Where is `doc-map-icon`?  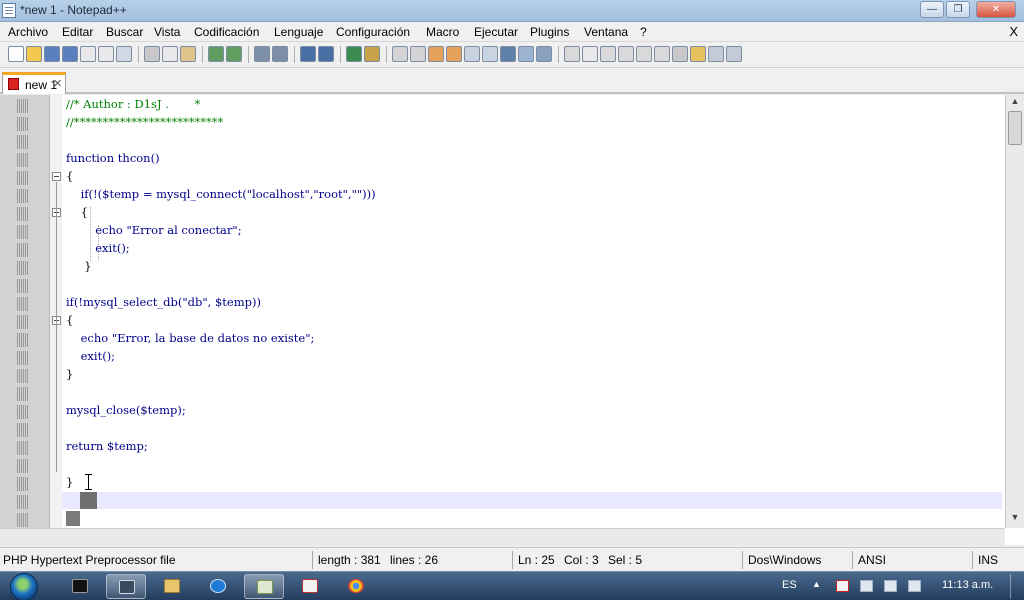
doc-map-icon is located at coordinates (508, 54).